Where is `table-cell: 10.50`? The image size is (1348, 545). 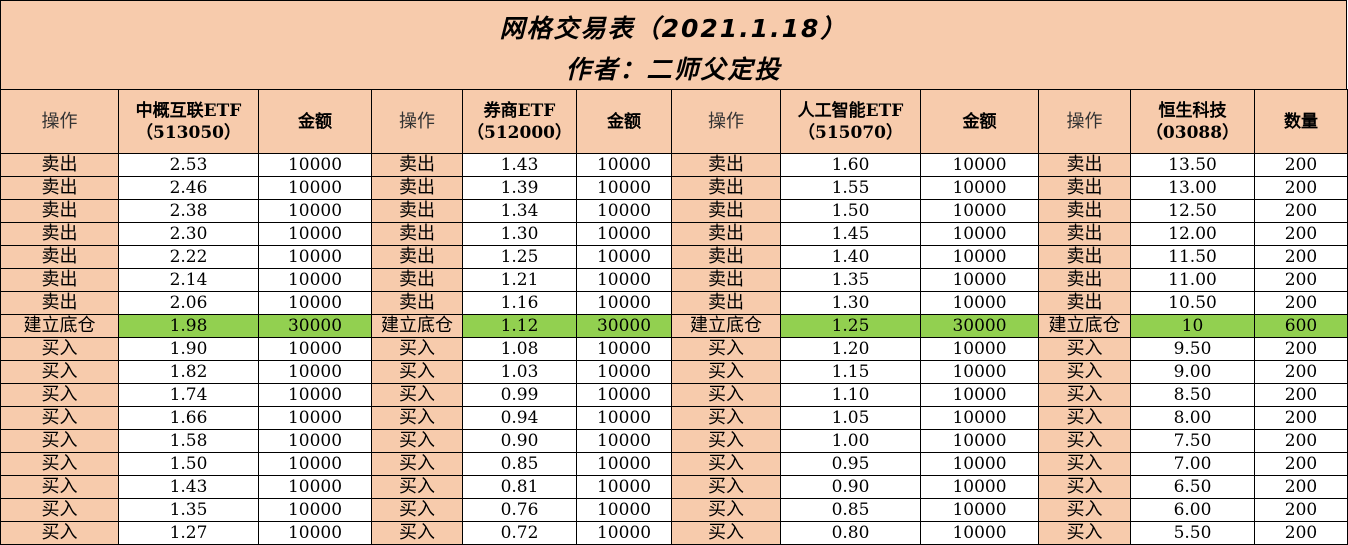 table-cell: 10.50 is located at coordinates (1192, 303).